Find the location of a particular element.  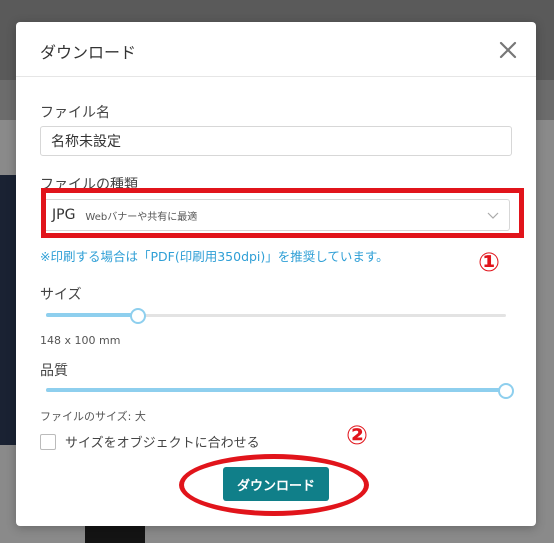

close-button is located at coordinates (508, 50).